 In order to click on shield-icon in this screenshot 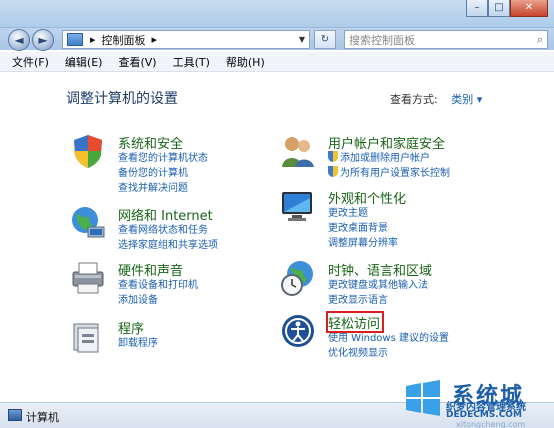, I will do `click(88, 151)`.